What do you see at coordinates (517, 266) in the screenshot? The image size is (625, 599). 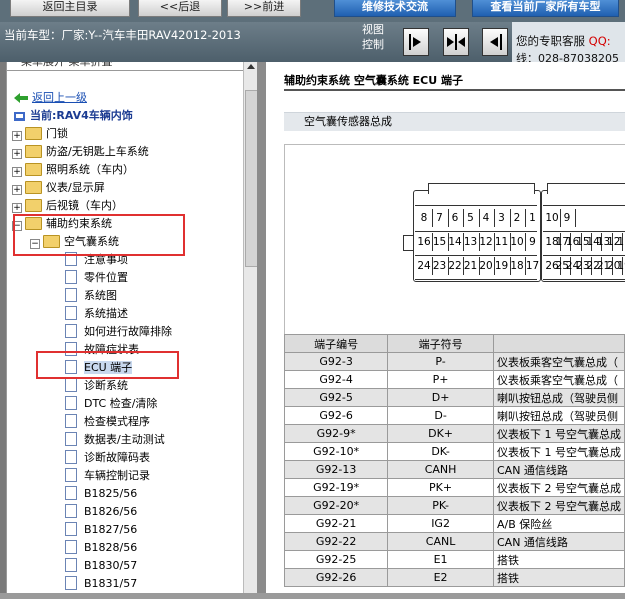 I see `connector-pin: 18` at bounding box center [517, 266].